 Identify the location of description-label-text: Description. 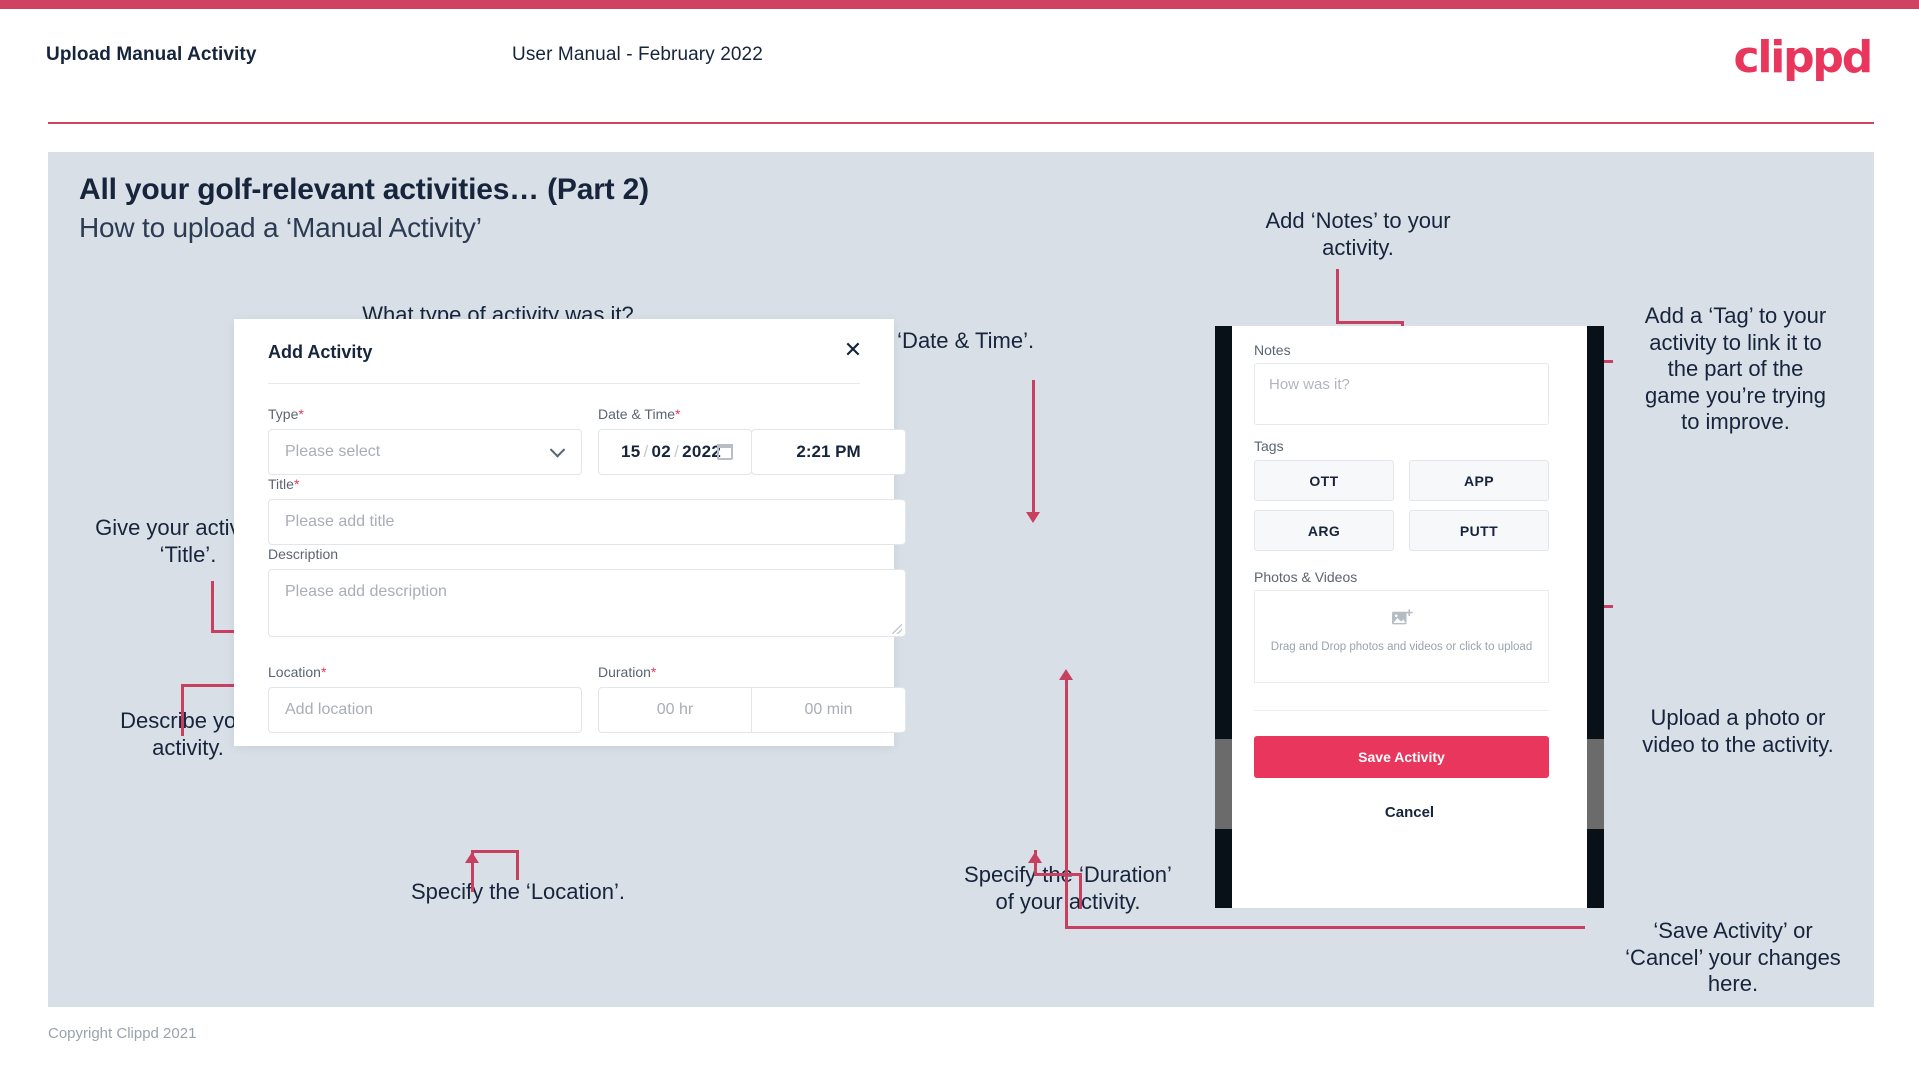
(303, 554).